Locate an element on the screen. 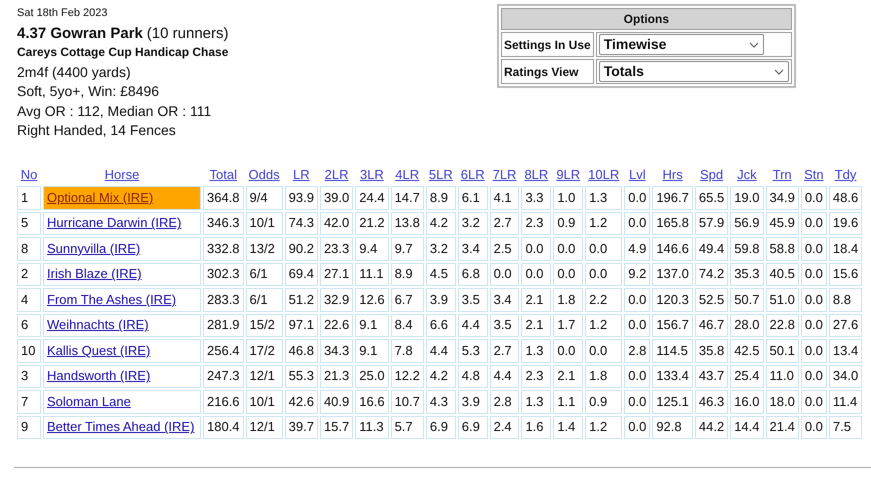  horse-cell: Soloman Lane is located at coordinates (122, 402).